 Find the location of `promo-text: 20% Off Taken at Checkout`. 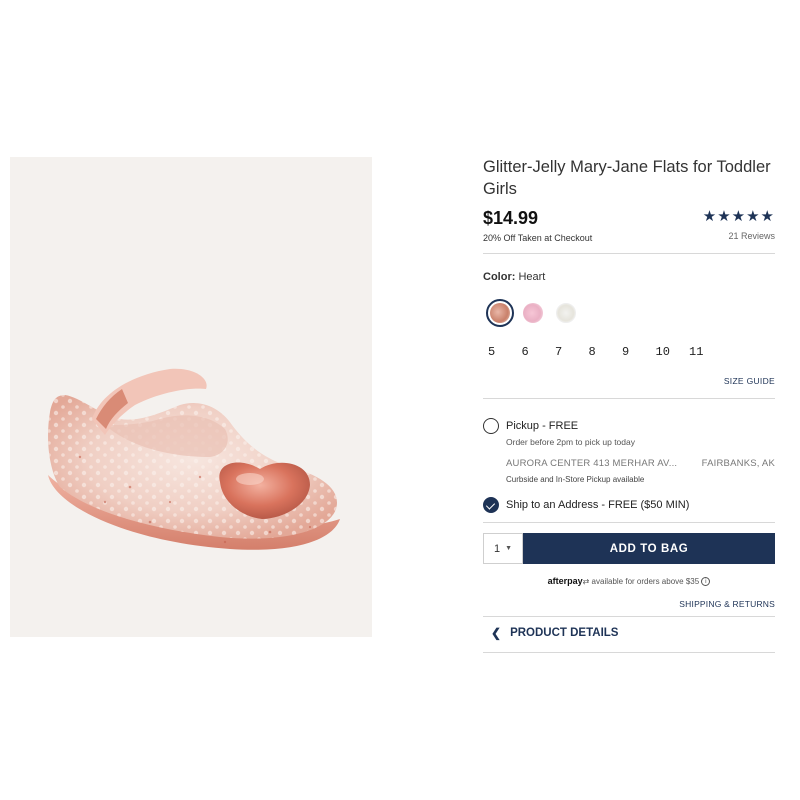

promo-text: 20% Off Taken at Checkout is located at coordinates (538, 238).